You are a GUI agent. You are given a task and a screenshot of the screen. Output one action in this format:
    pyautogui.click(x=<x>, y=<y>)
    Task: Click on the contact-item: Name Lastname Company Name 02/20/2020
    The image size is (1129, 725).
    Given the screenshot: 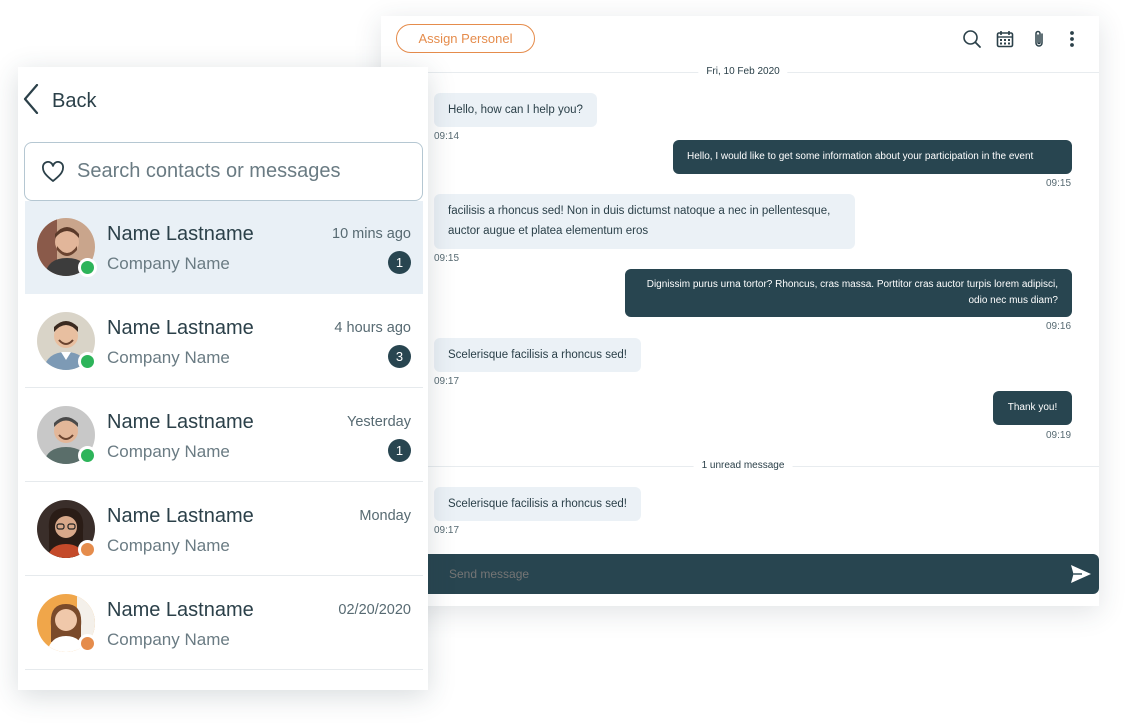 What is the action you would take?
    pyautogui.click(x=224, y=623)
    